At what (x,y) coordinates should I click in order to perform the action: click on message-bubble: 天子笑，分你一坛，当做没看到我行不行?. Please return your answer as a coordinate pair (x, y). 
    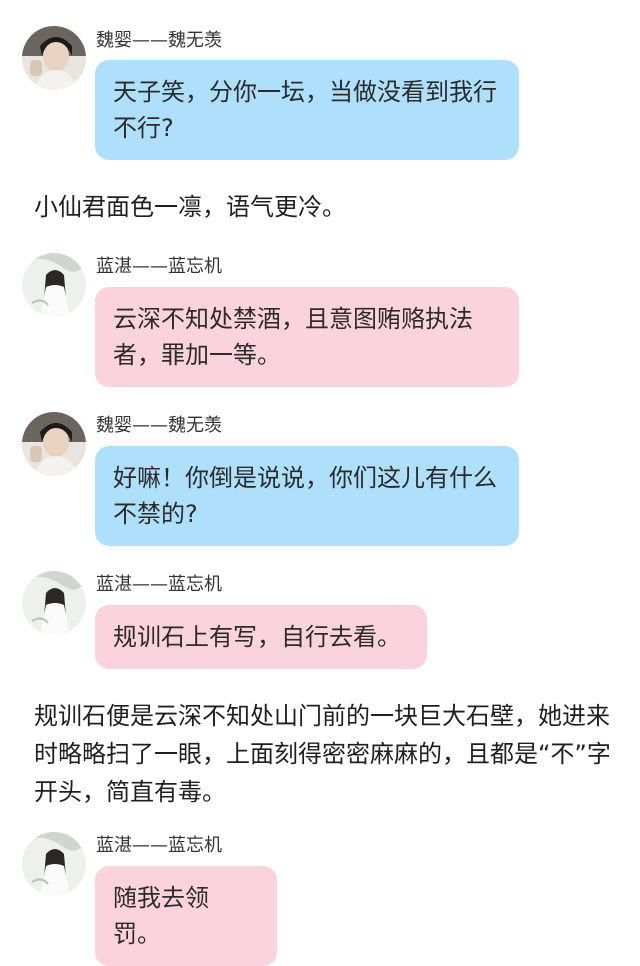
    Looking at the image, I should click on (307, 110).